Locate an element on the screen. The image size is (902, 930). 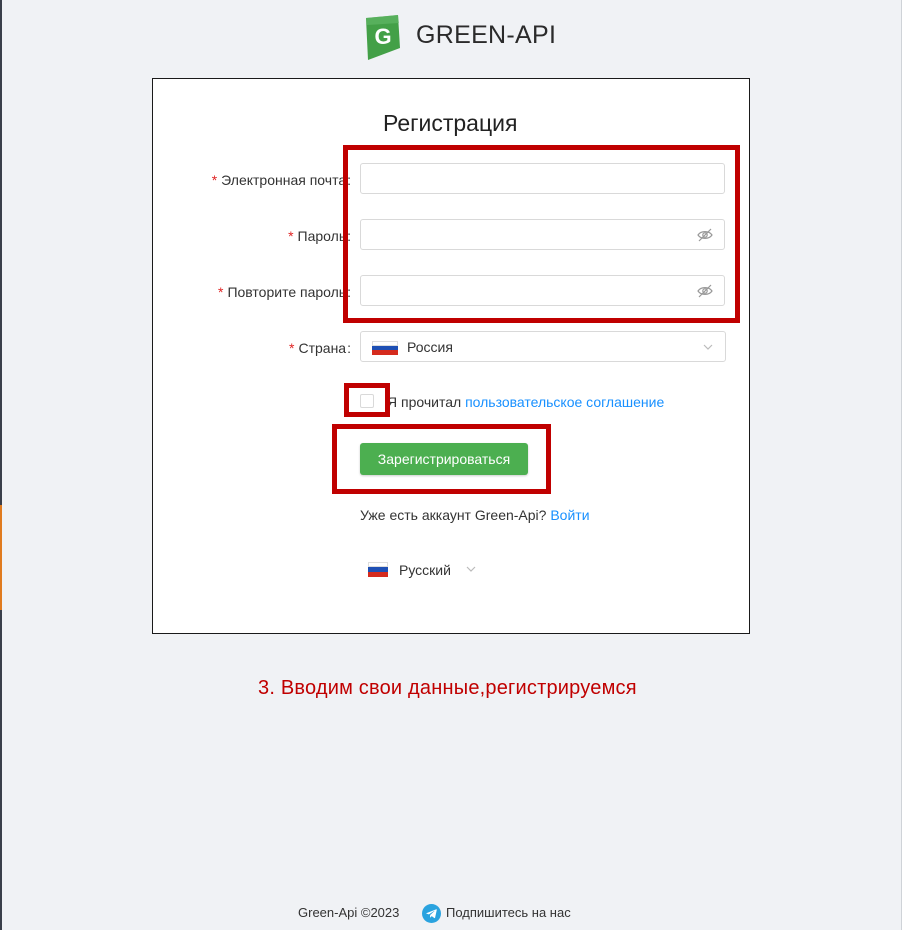
password-label-text: Пароль is located at coordinates (322, 236).